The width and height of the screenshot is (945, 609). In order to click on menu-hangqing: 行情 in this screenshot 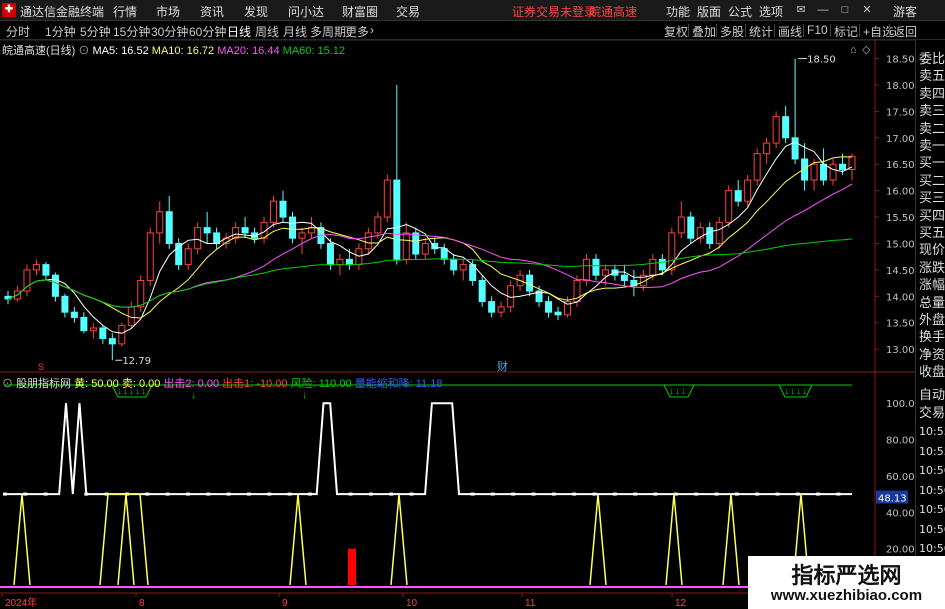, I will do `click(125, 11)`.